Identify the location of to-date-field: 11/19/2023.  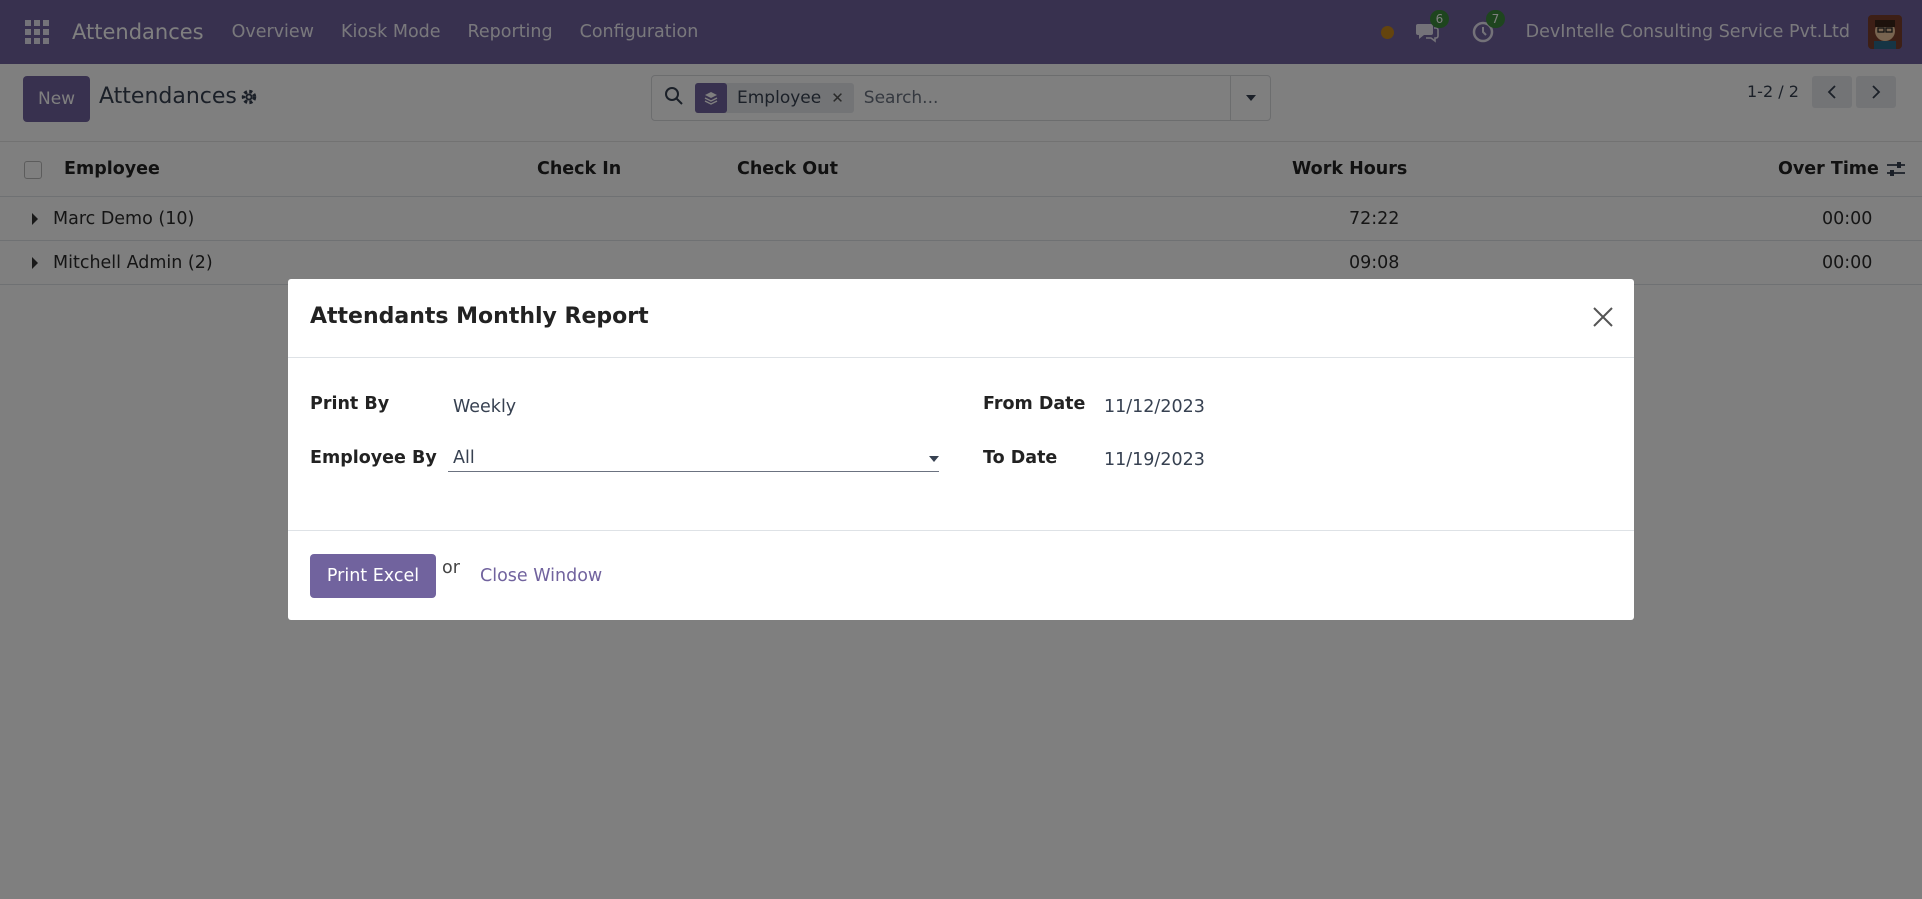
(1154, 460).